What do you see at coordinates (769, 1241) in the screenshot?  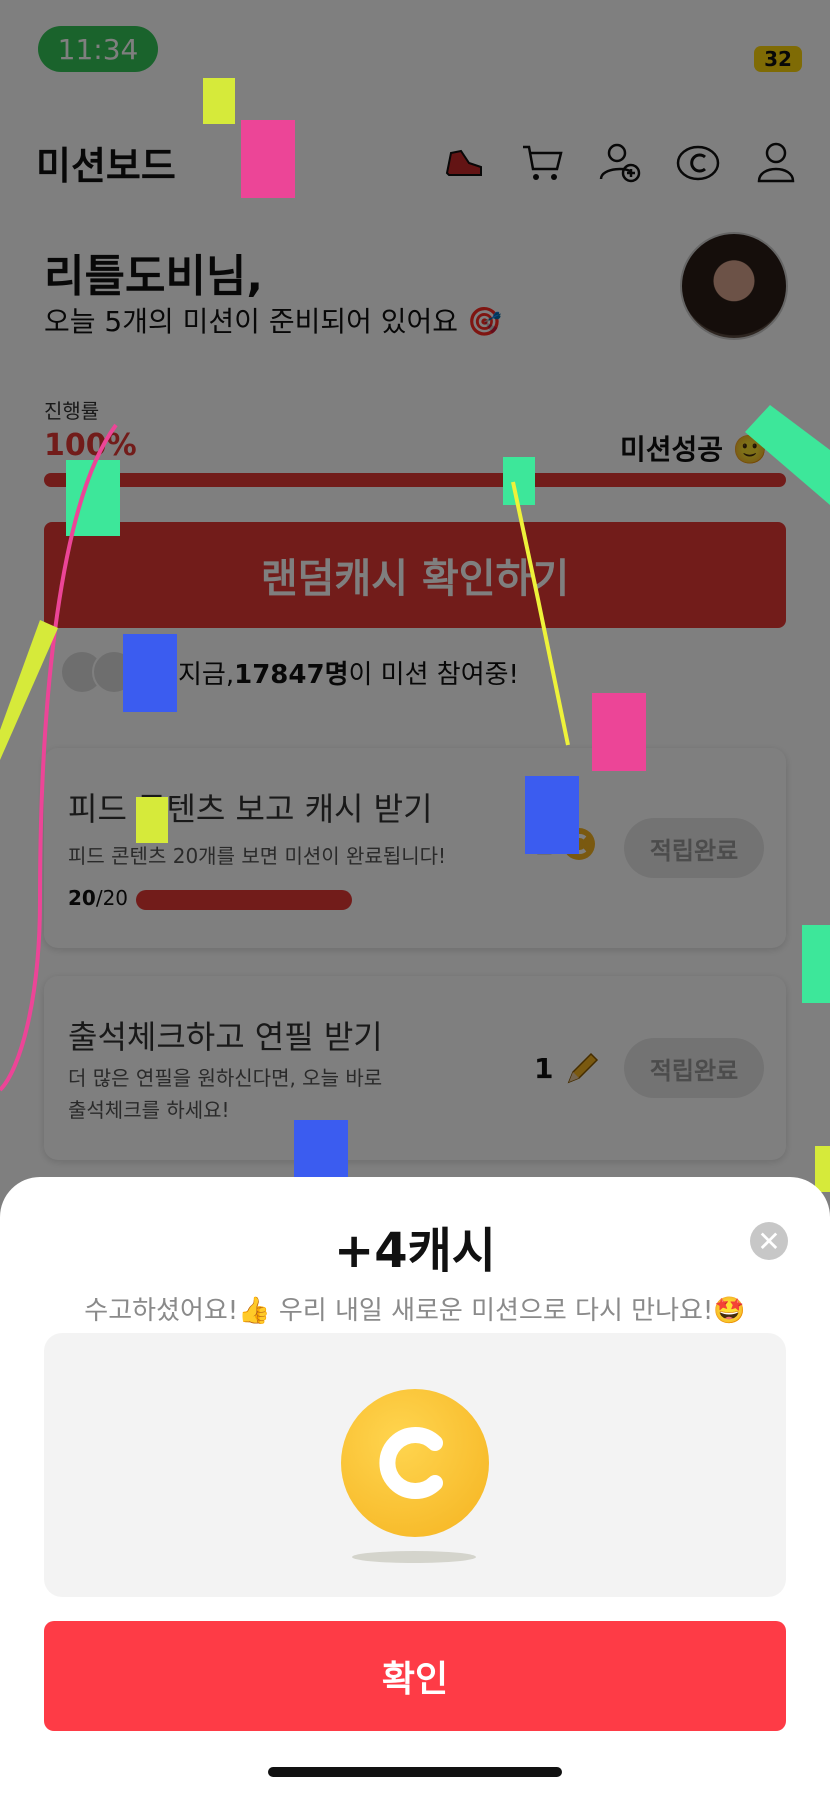 I see `close-icon: ✕` at bounding box center [769, 1241].